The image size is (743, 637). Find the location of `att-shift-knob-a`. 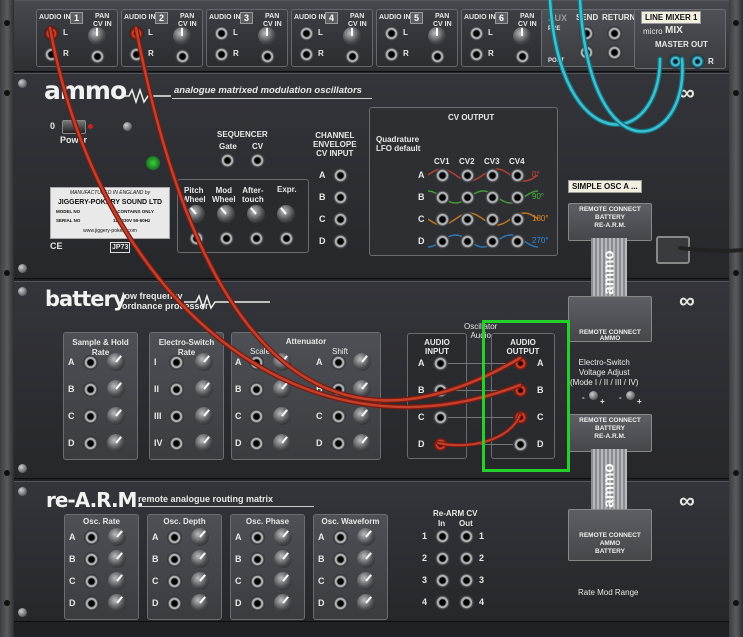

att-shift-knob-a is located at coordinates (362, 362).